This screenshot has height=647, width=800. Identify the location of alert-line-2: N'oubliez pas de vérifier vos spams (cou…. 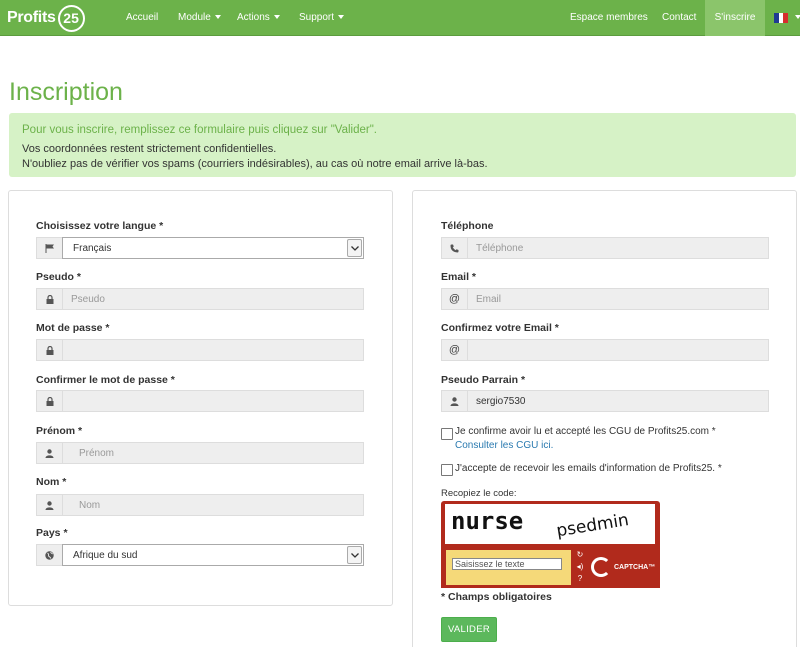
(255, 164).